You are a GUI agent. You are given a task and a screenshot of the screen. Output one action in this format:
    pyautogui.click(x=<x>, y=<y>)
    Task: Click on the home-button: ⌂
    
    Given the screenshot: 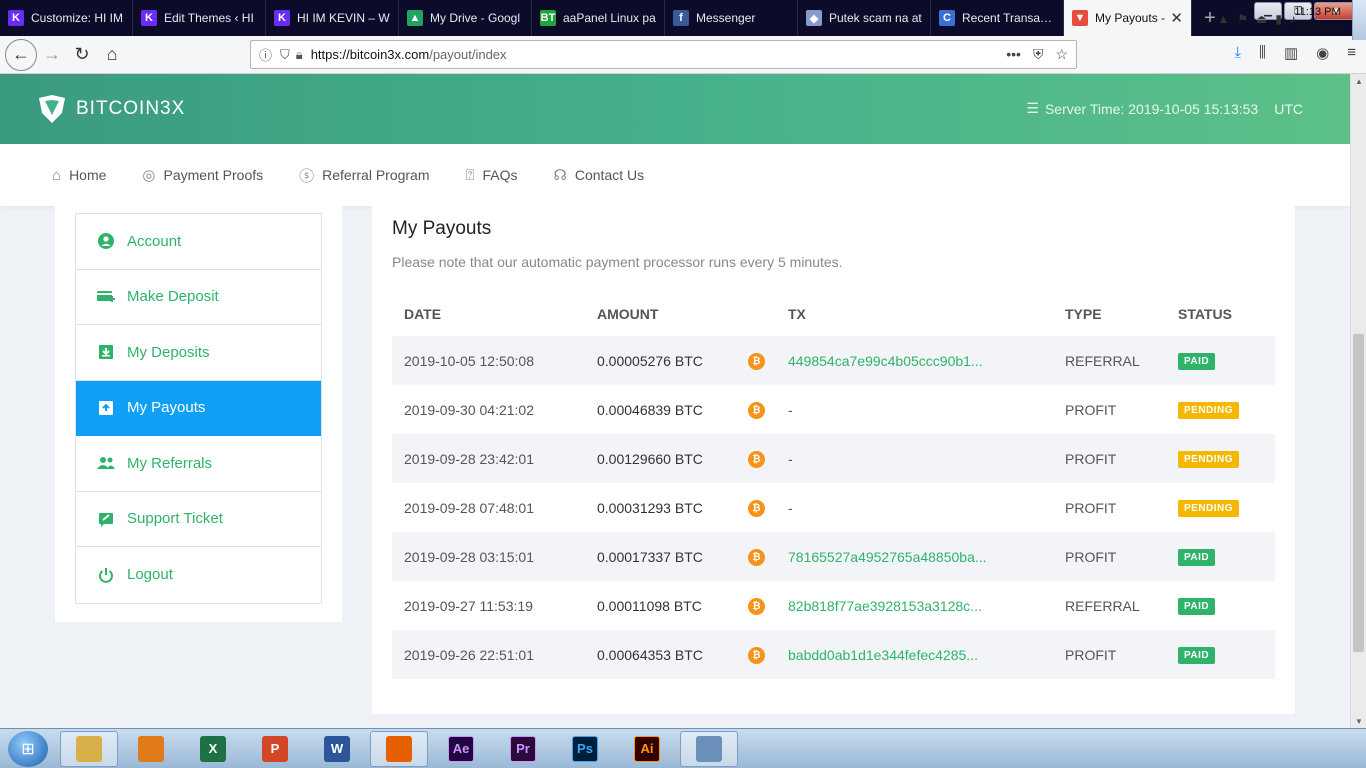 What is the action you would take?
    pyautogui.click(x=112, y=55)
    